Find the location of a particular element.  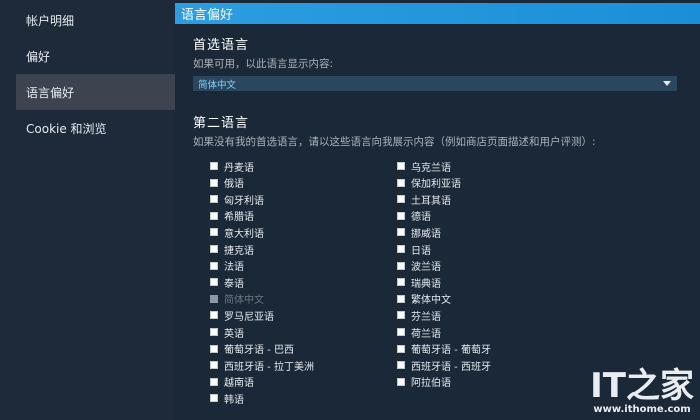

language-checkbox-item: 波兰语 is located at coordinates (419, 266).